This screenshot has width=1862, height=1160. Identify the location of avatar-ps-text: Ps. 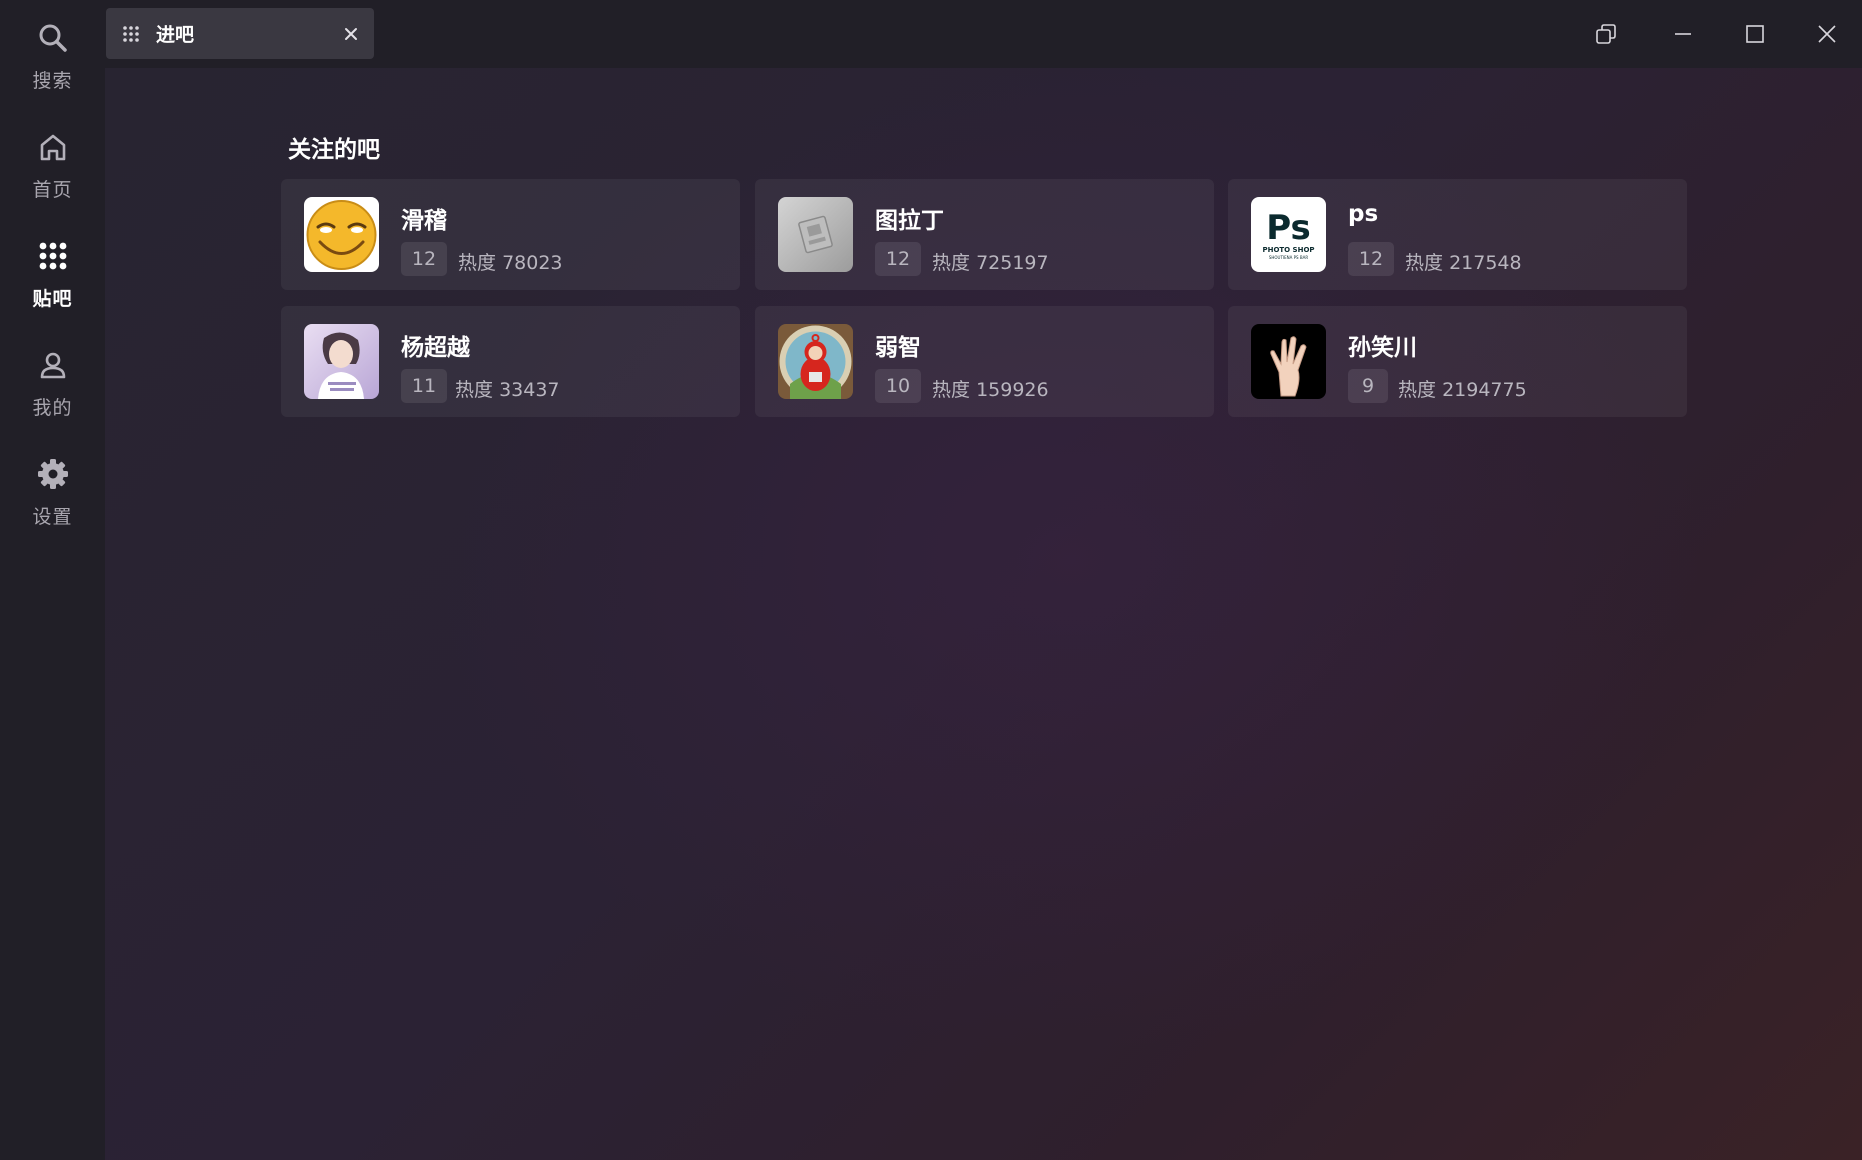
(1288, 228).